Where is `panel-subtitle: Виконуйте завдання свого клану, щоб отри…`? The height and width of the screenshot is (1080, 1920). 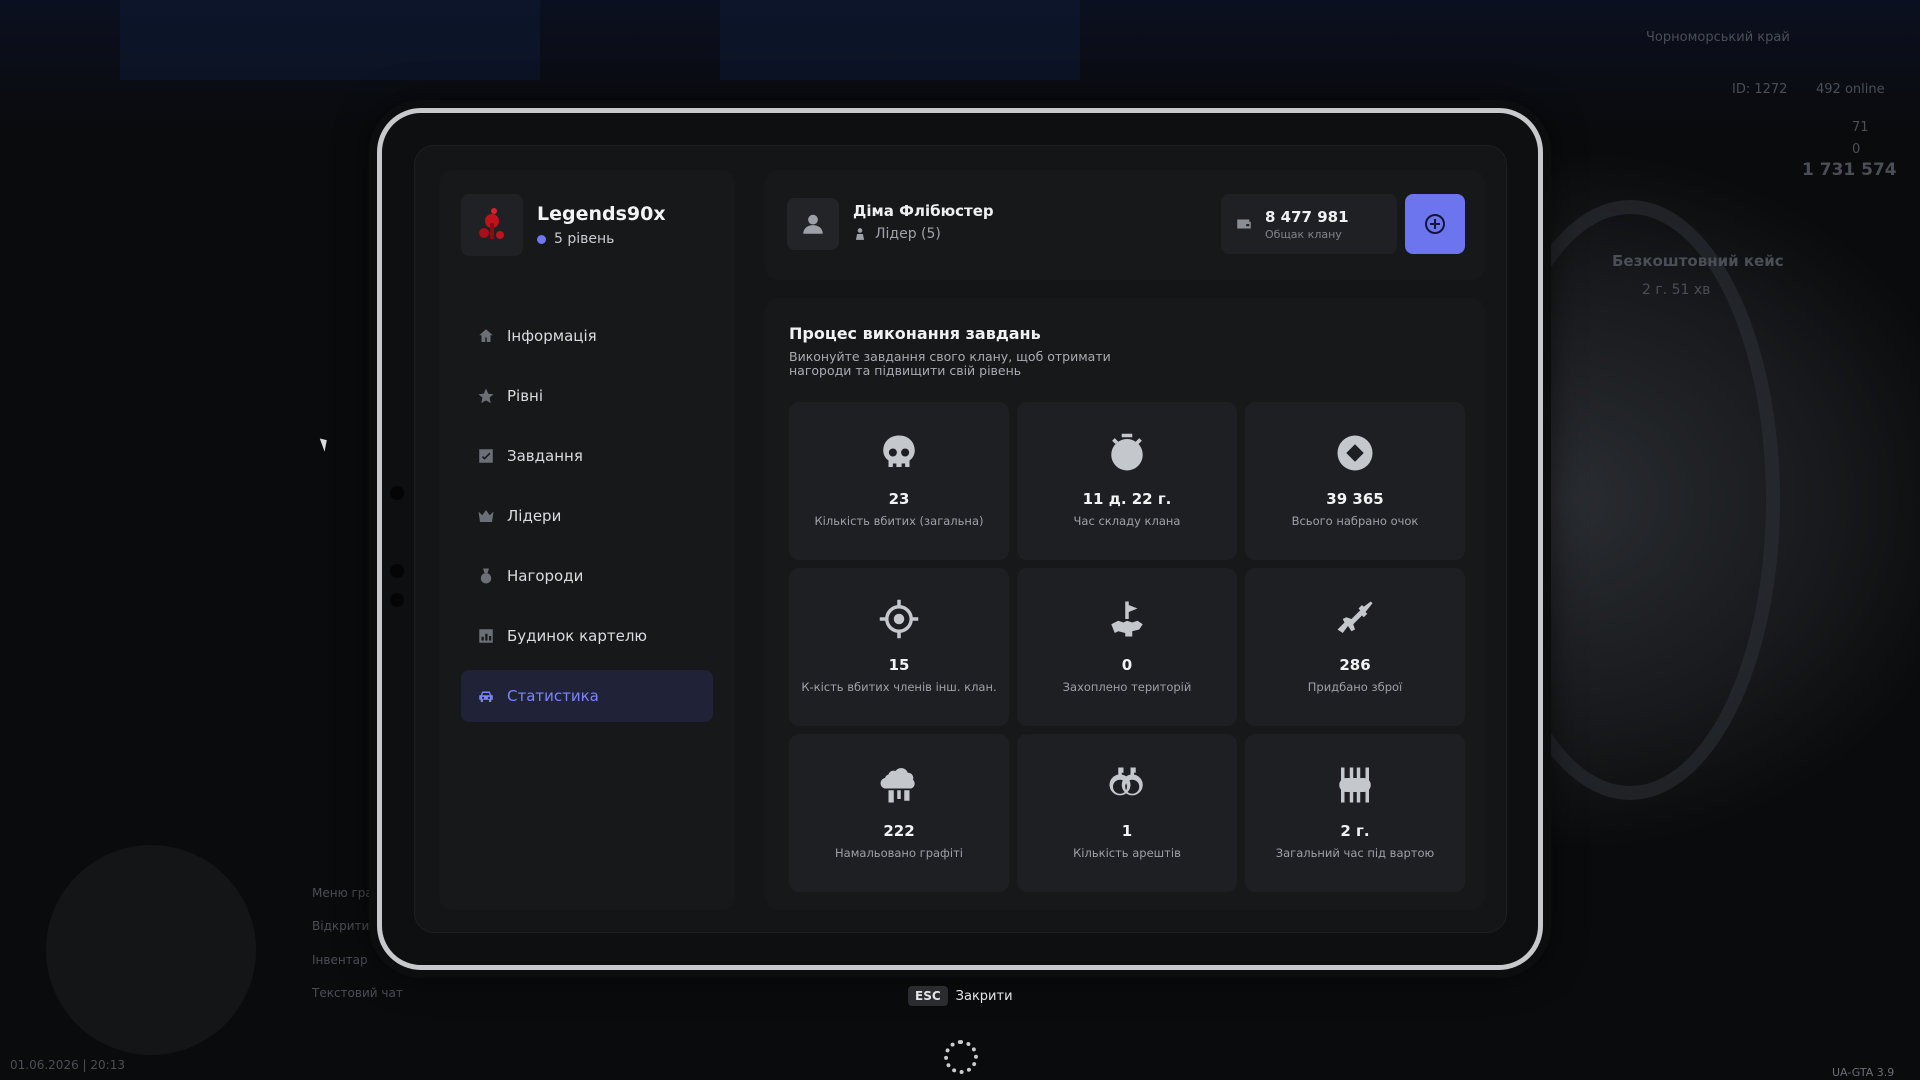
panel-subtitle: Виконуйте завдання свого клану, щоб отри… is located at coordinates (950, 363).